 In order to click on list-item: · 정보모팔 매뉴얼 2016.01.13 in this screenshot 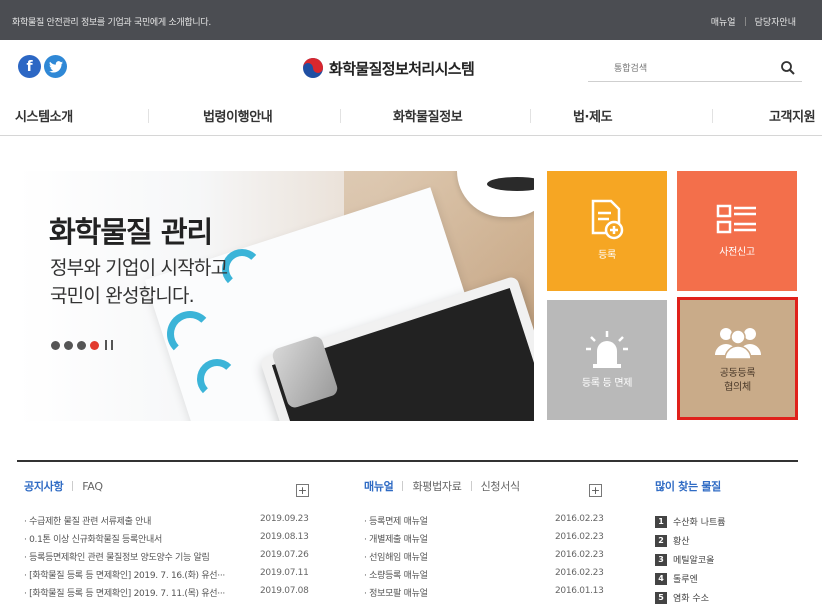, I will do `click(484, 595)`.